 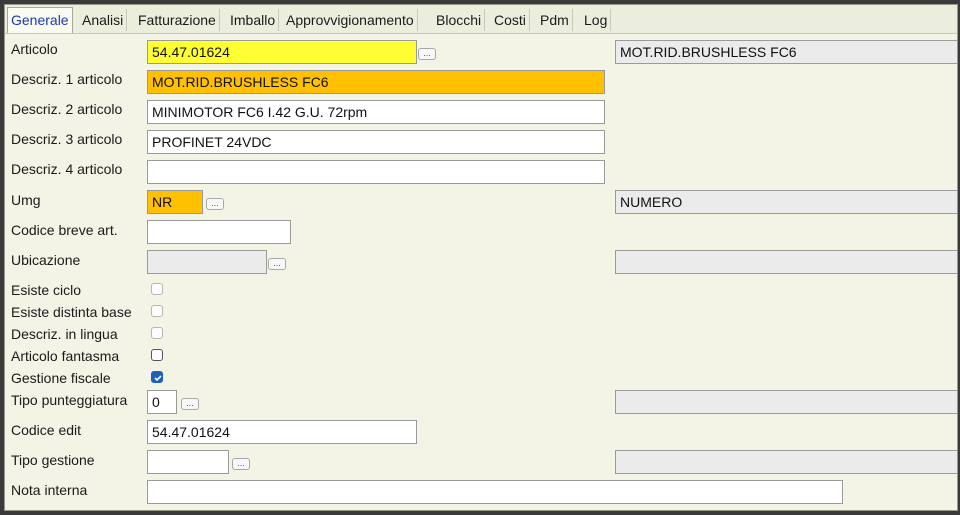 What do you see at coordinates (207, 262) in the screenshot?
I see `ubicazione-input` at bounding box center [207, 262].